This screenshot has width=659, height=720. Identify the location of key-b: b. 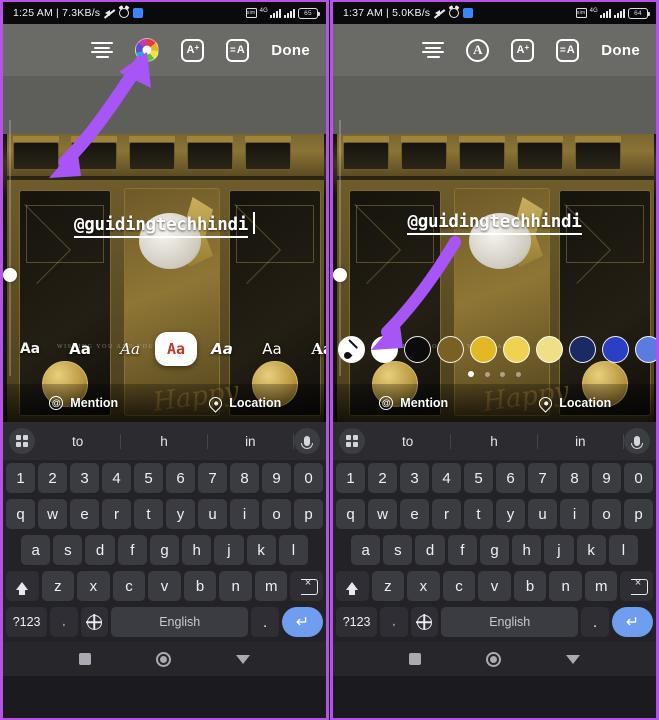
(530, 586).